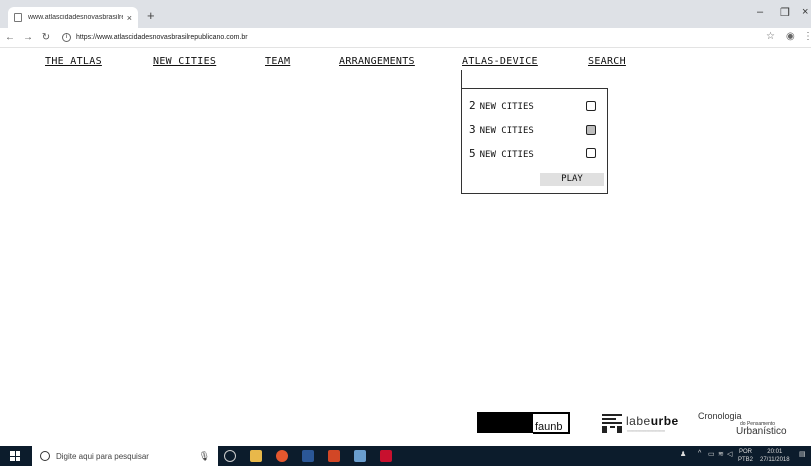  I want to click on menu-search: SEARCH, so click(607, 61).